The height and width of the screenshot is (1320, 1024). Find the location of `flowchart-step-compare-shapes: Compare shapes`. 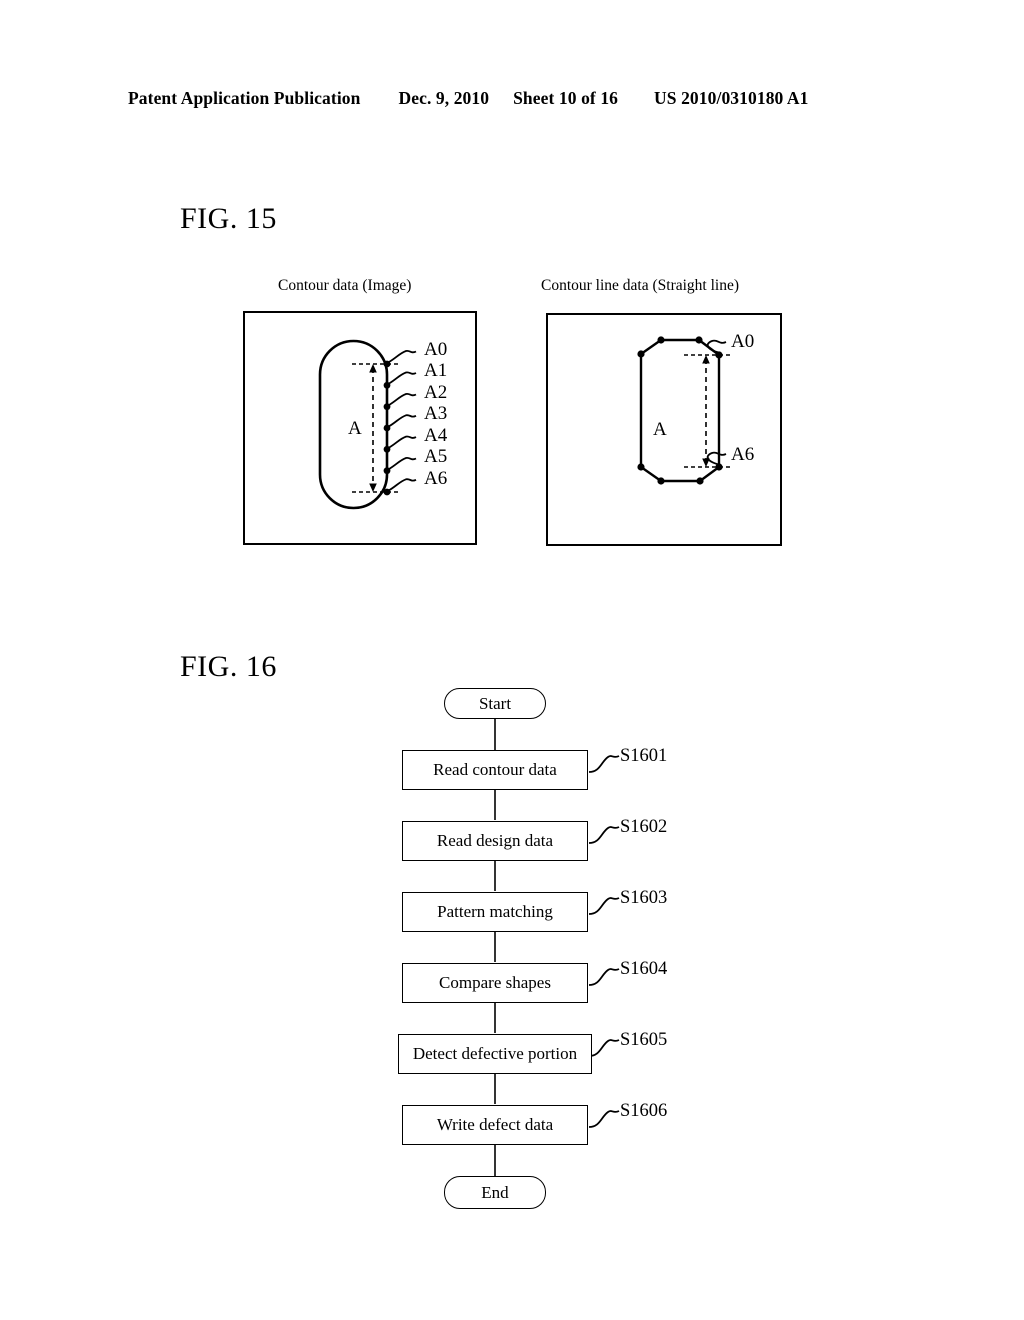

flowchart-step-compare-shapes: Compare shapes is located at coordinates (495, 983).